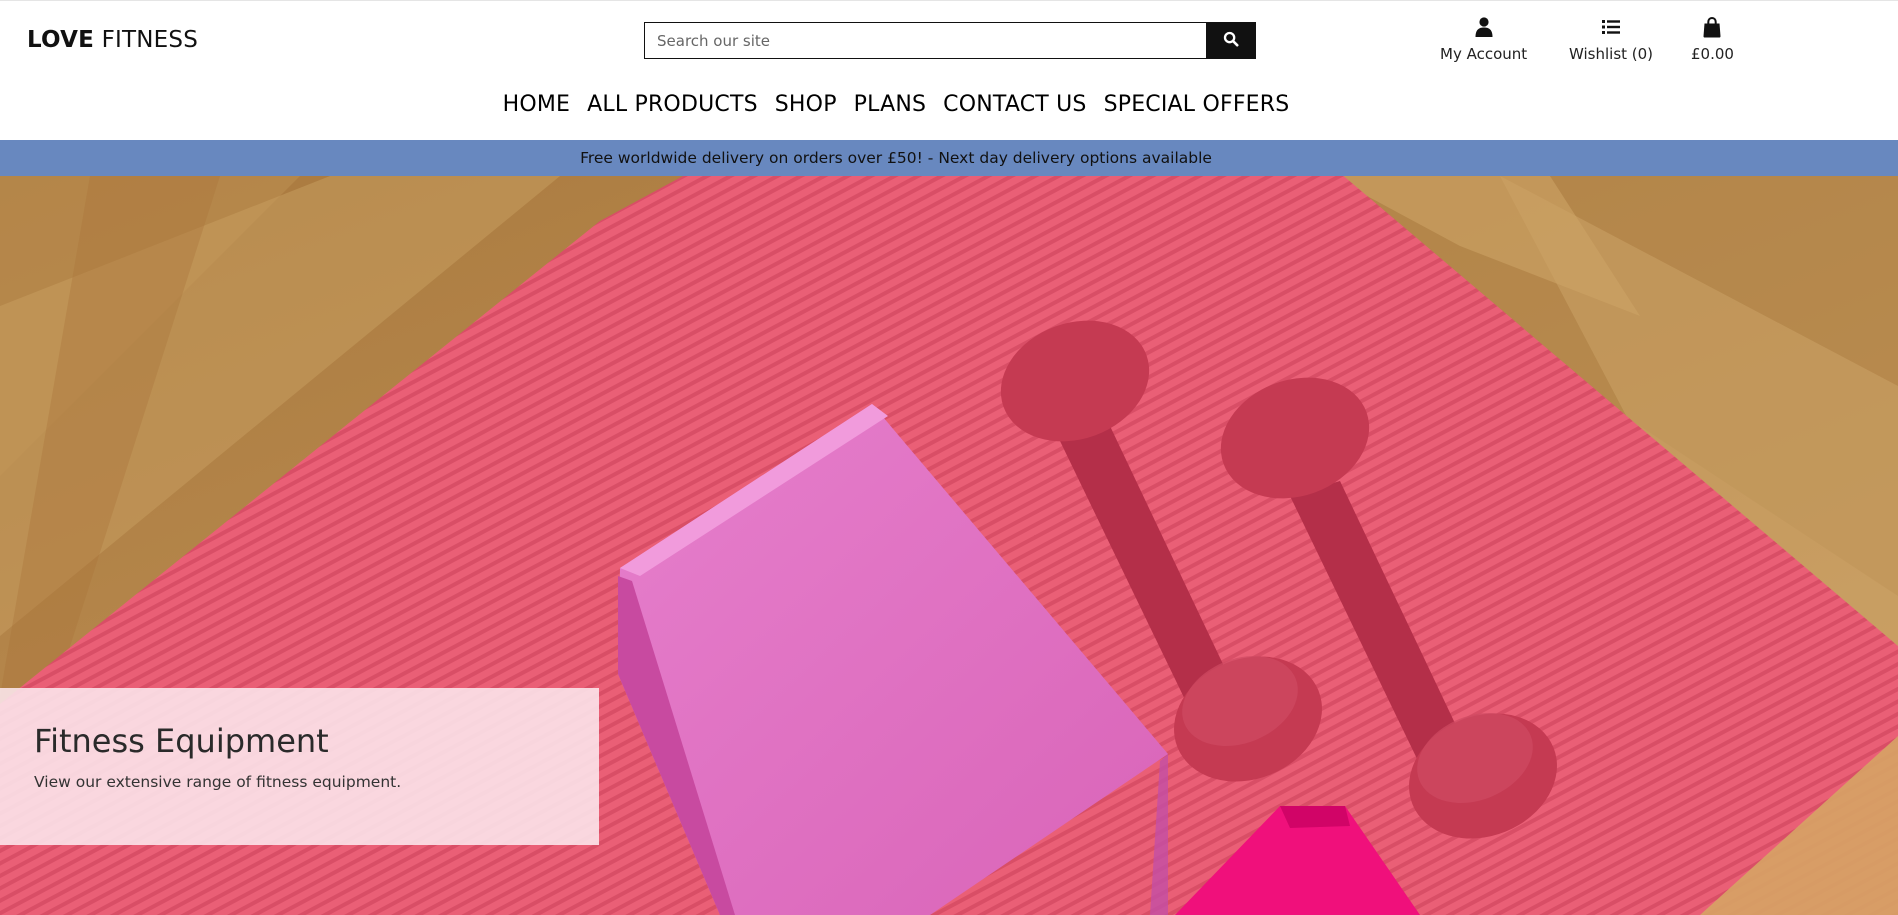  What do you see at coordinates (1712, 39) in the screenshot?
I see `basket-link: £0.00` at bounding box center [1712, 39].